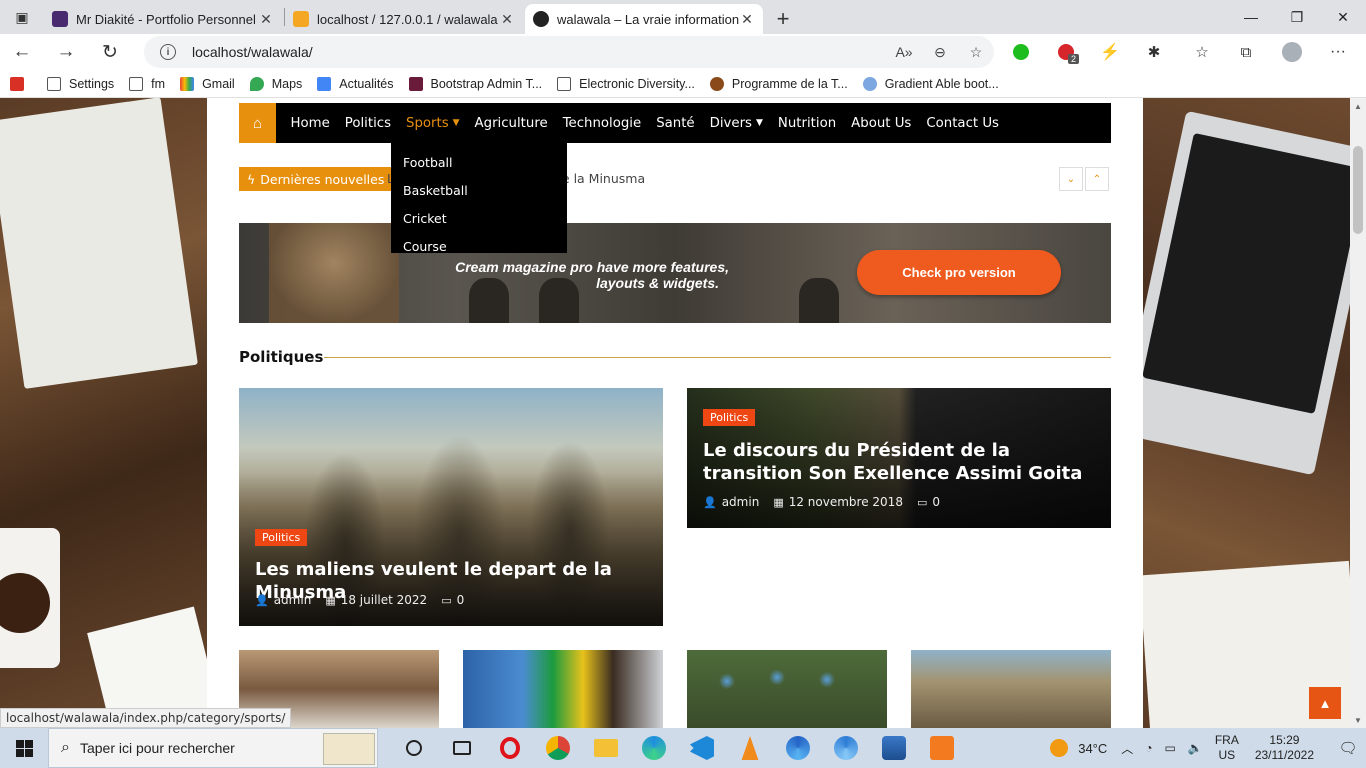 This screenshot has height=768, width=1366. What do you see at coordinates (1066, 52) in the screenshot?
I see `adblock-icon: 2` at bounding box center [1066, 52].